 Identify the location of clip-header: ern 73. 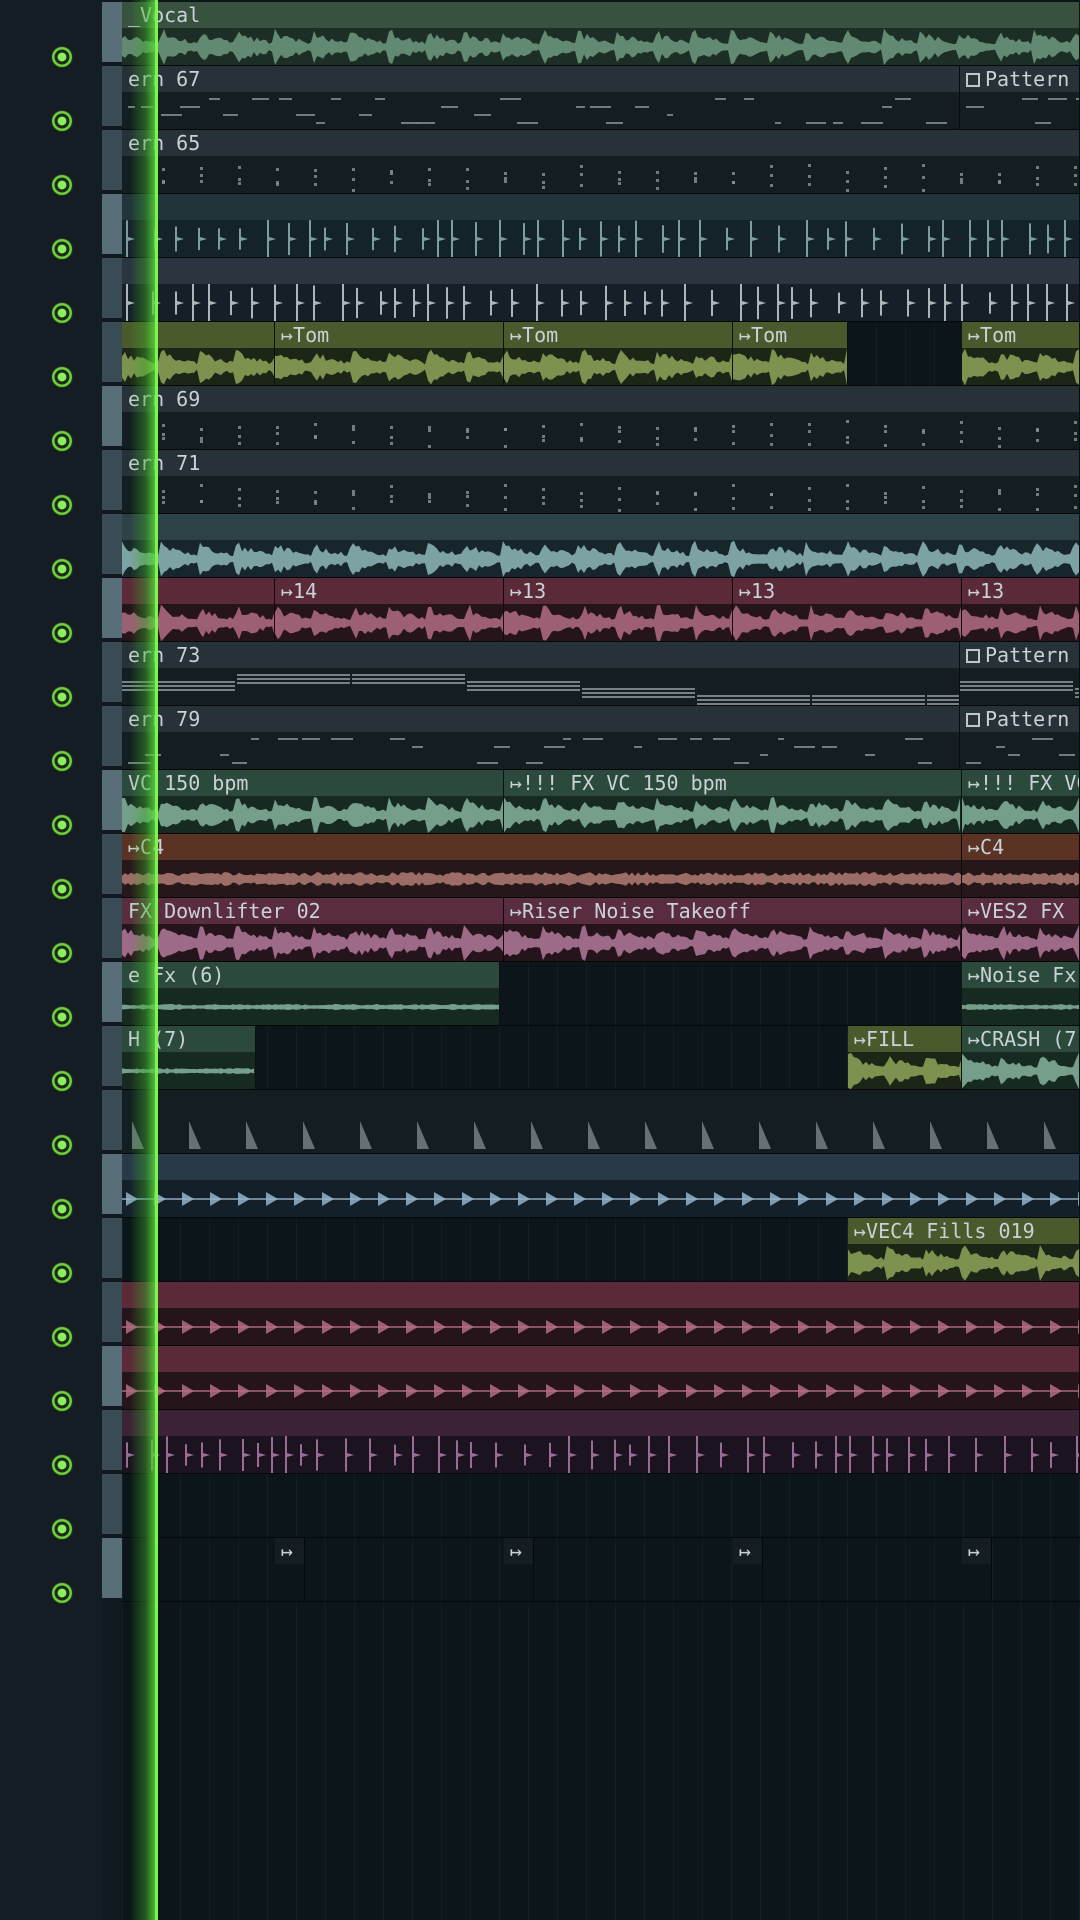
(540, 655).